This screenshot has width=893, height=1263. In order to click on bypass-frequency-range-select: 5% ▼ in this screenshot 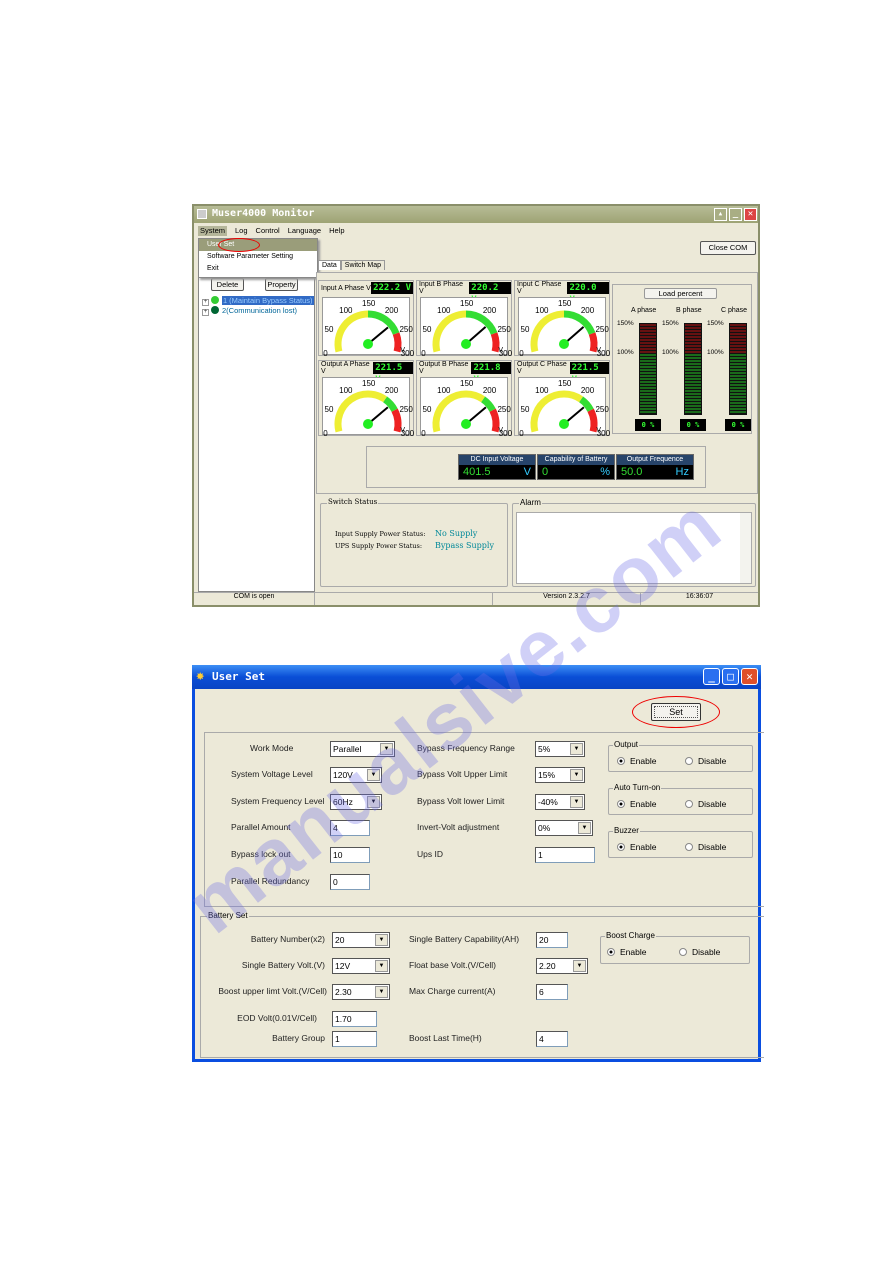, I will do `click(560, 749)`.